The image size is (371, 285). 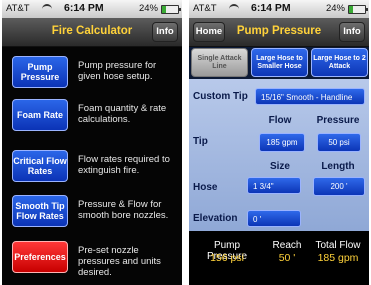 What do you see at coordinates (200, 141) in the screenshot?
I see `tip-label: Tip` at bounding box center [200, 141].